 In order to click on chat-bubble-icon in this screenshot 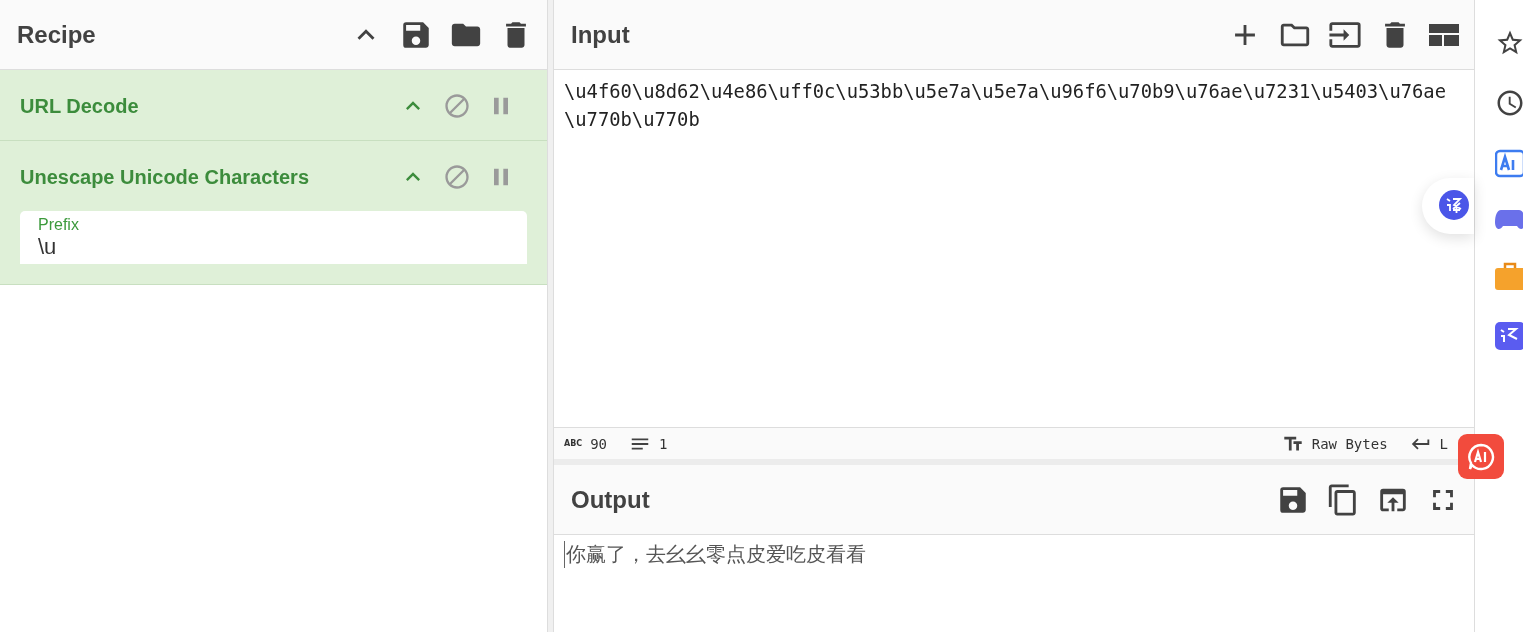, I will do `click(1481, 456)`.